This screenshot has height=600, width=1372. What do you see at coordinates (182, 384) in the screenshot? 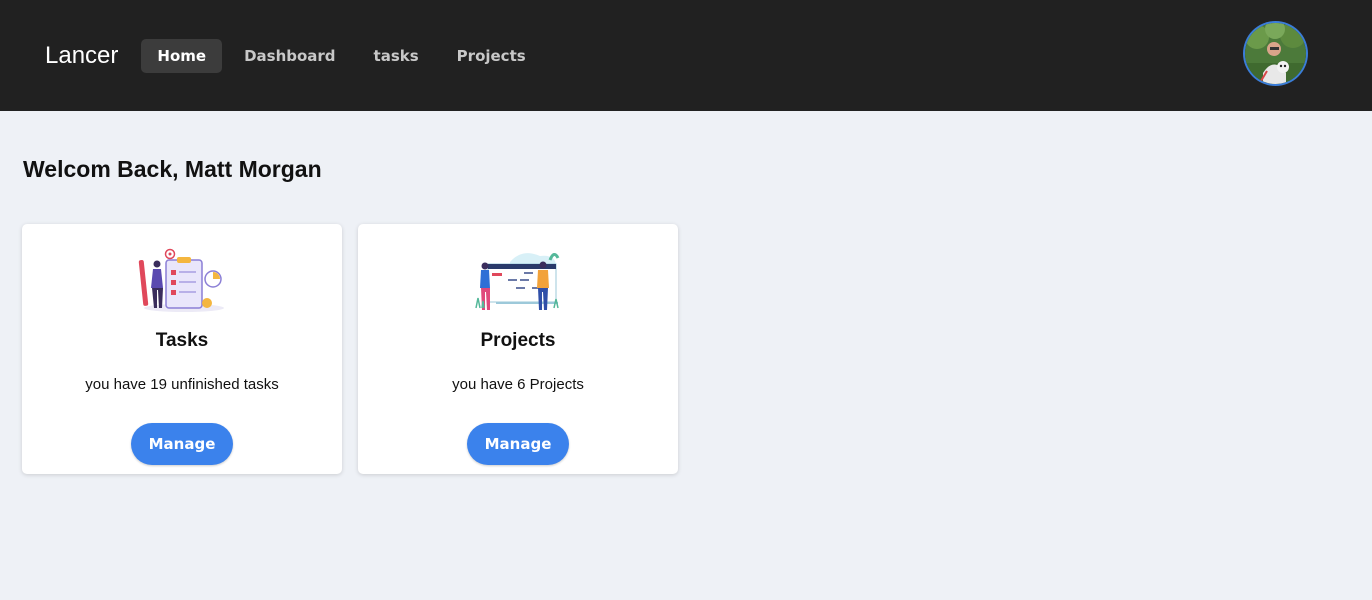
I see `tasks-card-text: you have 19 unfinished tasks` at bounding box center [182, 384].